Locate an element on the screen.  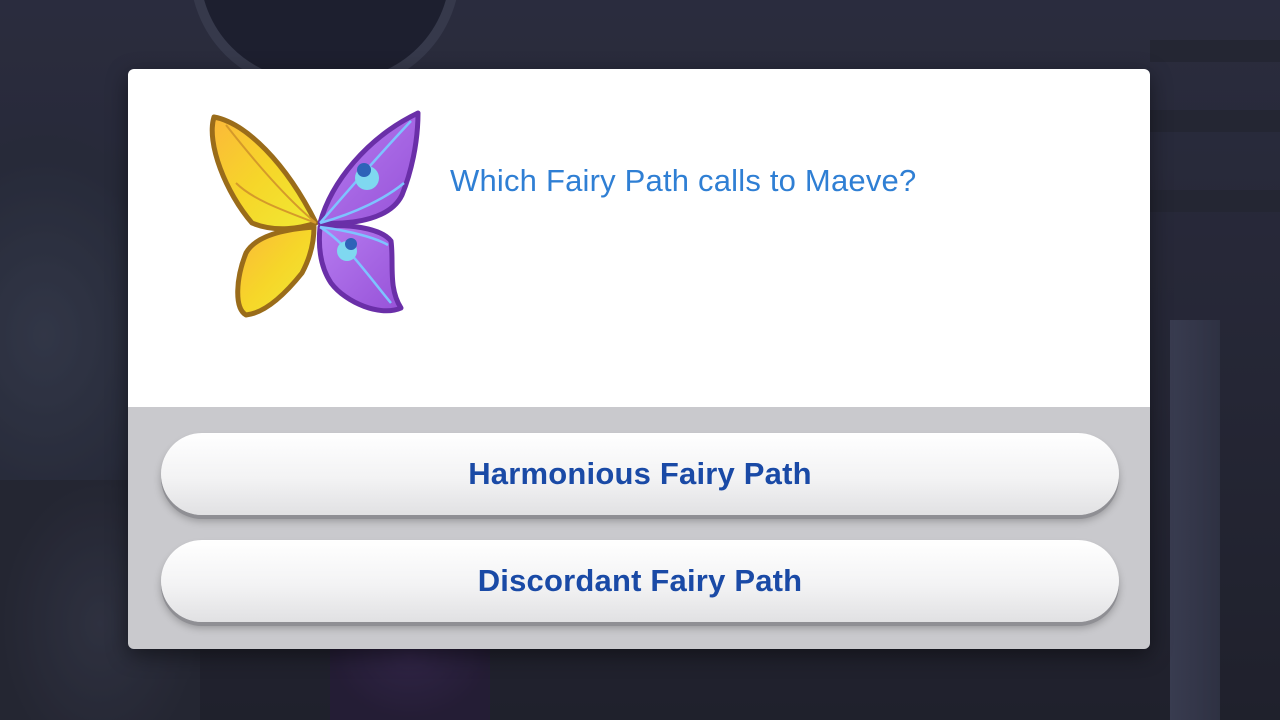
butterfly-wings-icon is located at coordinates (315, 214).